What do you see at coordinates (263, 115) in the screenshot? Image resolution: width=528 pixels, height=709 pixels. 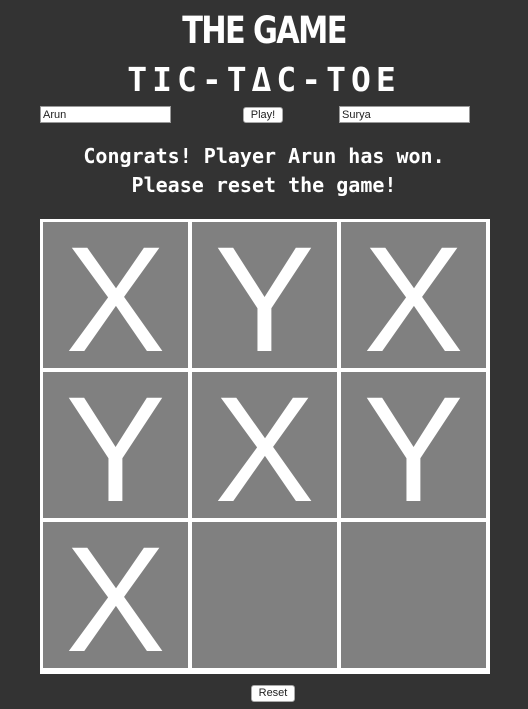 I see `play-button: Play!` at bounding box center [263, 115].